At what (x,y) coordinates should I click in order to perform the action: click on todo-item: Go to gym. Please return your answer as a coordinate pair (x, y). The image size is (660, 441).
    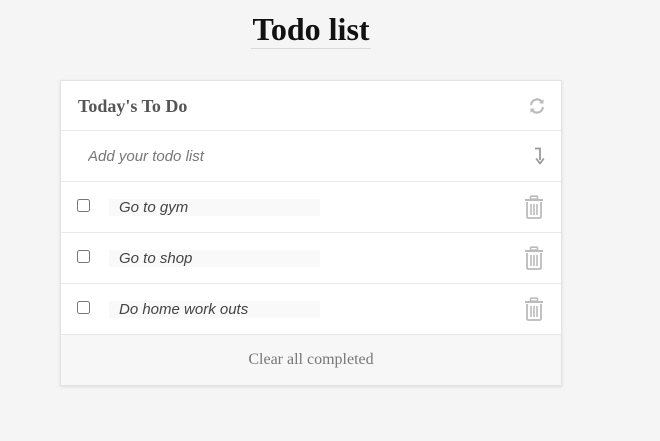
    Looking at the image, I should click on (311, 207).